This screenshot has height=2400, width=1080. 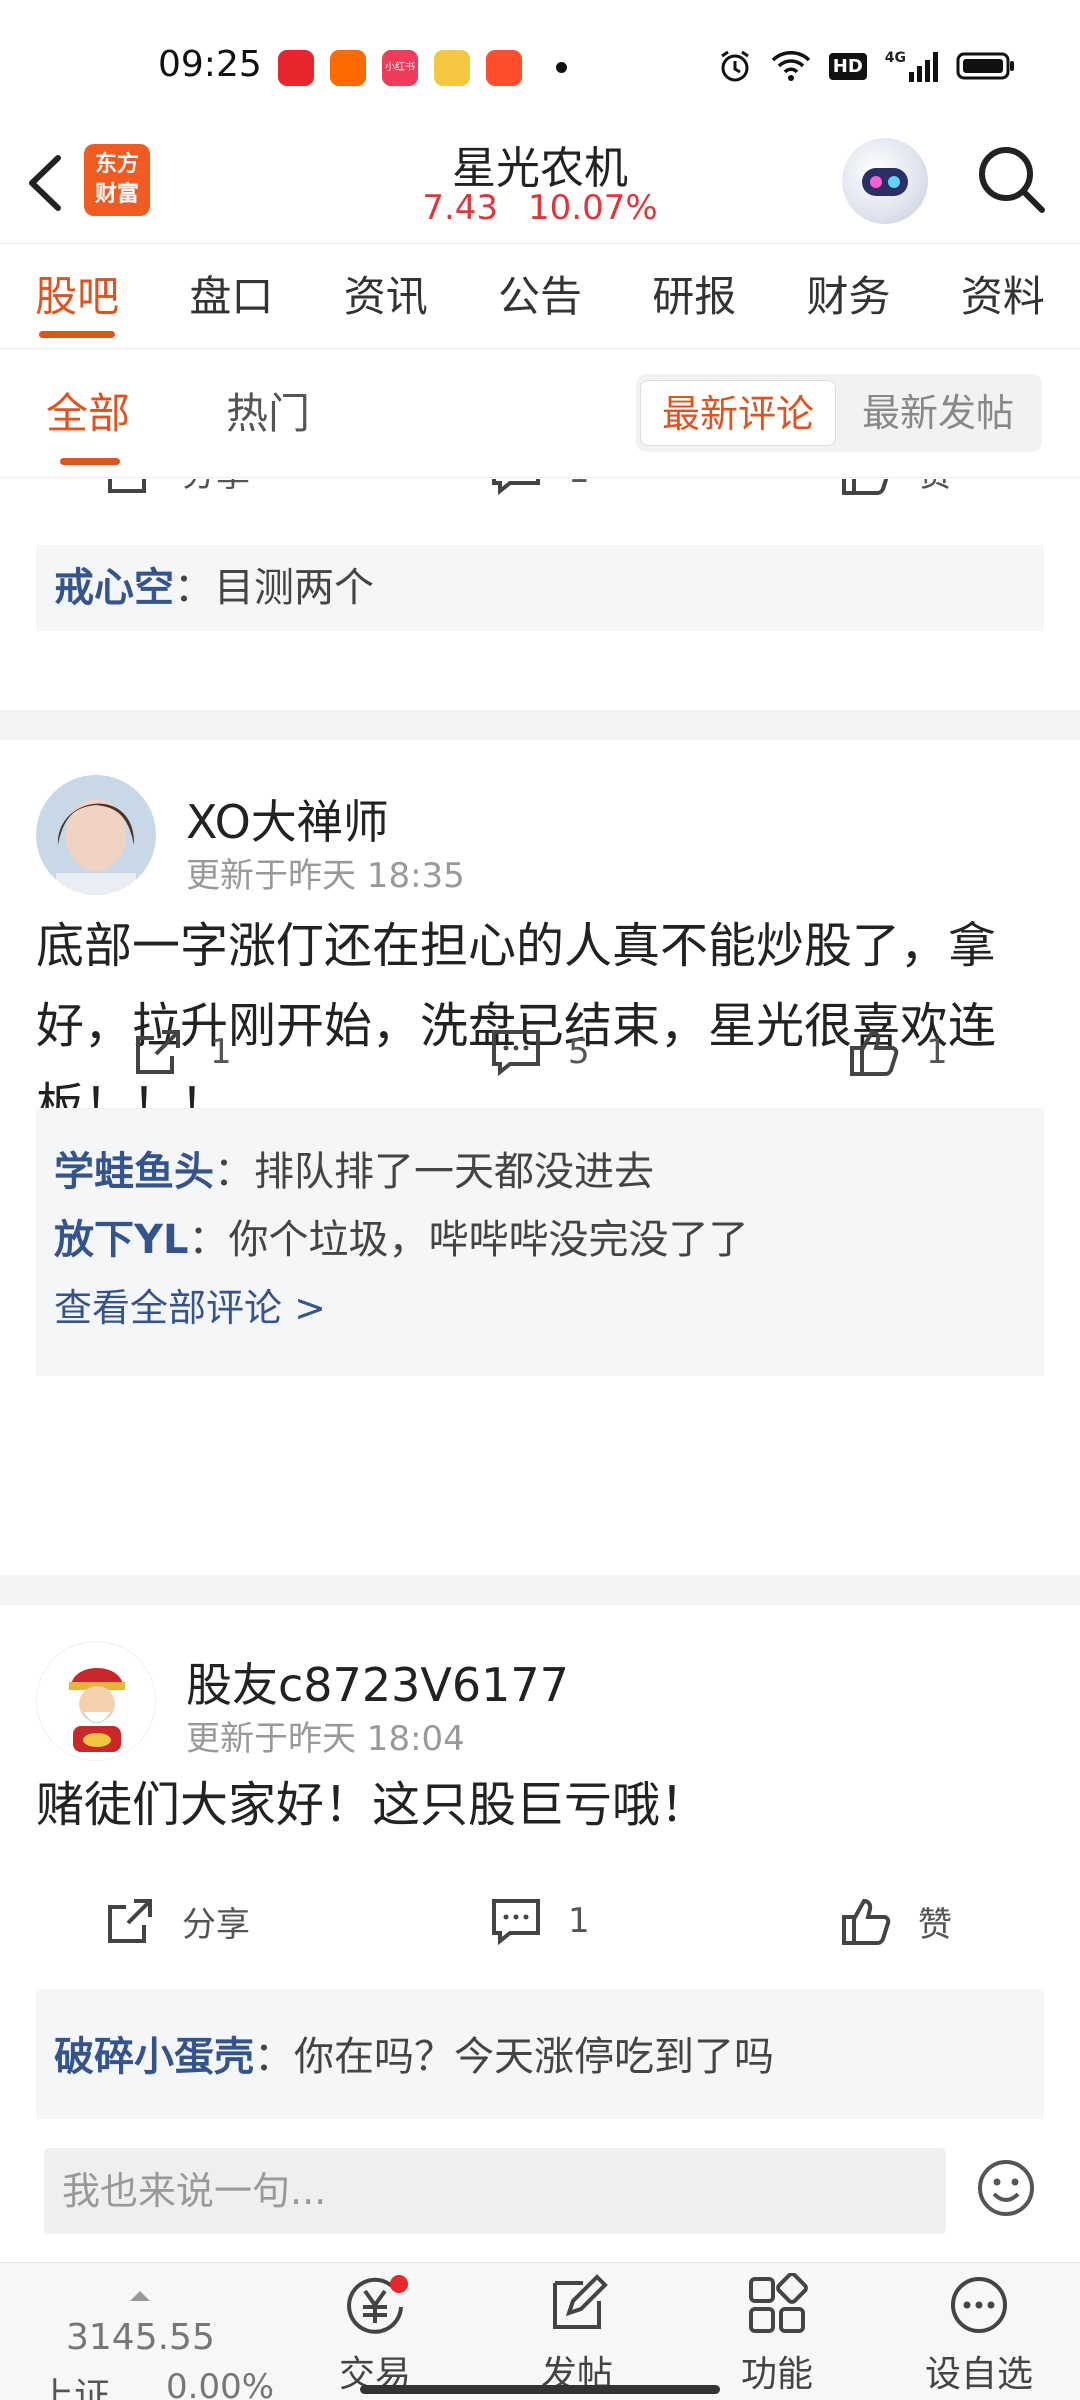 I want to click on status-time: 09:25, so click(x=210, y=64).